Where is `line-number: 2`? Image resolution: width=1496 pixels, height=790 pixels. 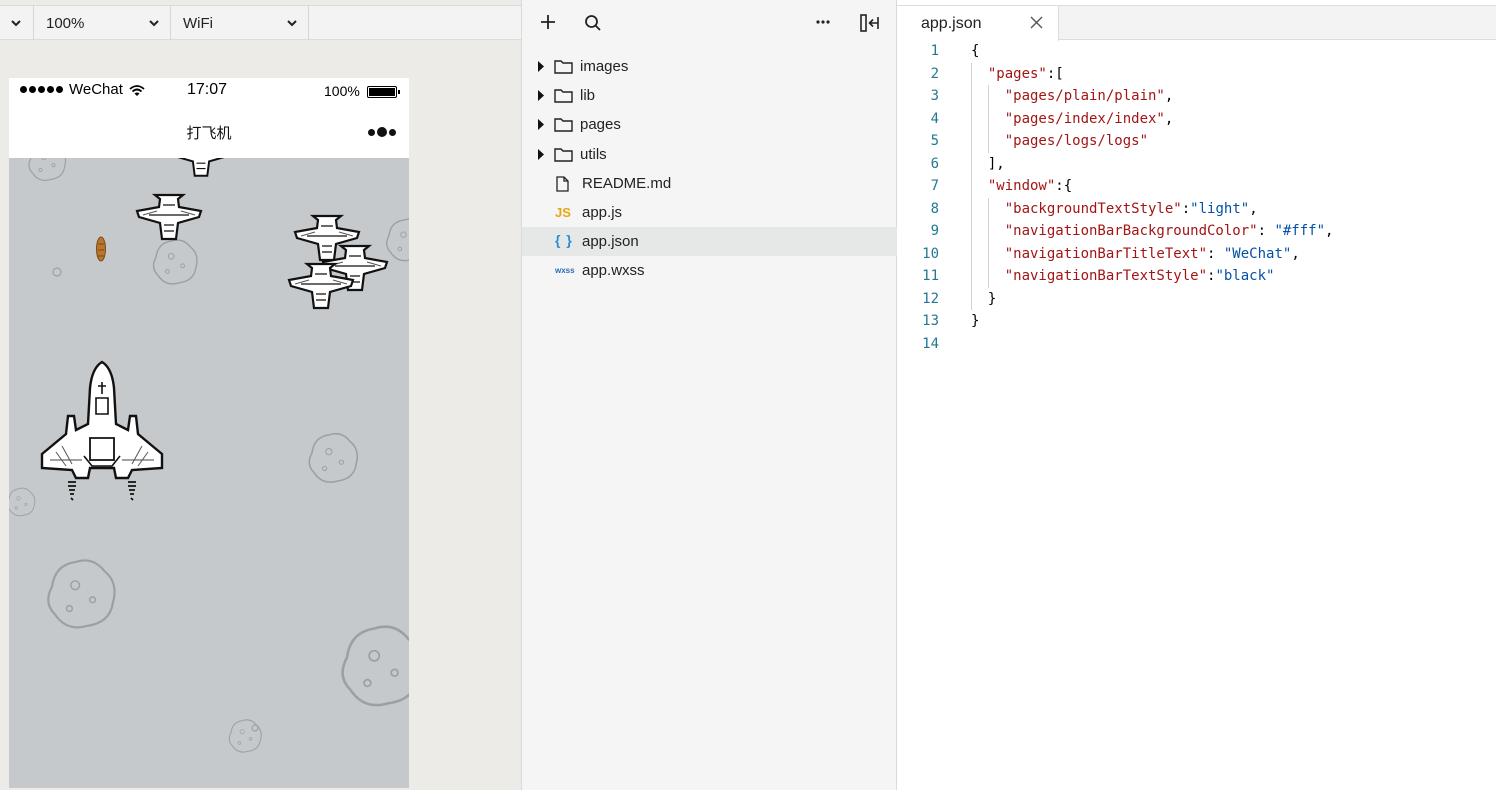
line-number: 2 is located at coordinates (934, 73).